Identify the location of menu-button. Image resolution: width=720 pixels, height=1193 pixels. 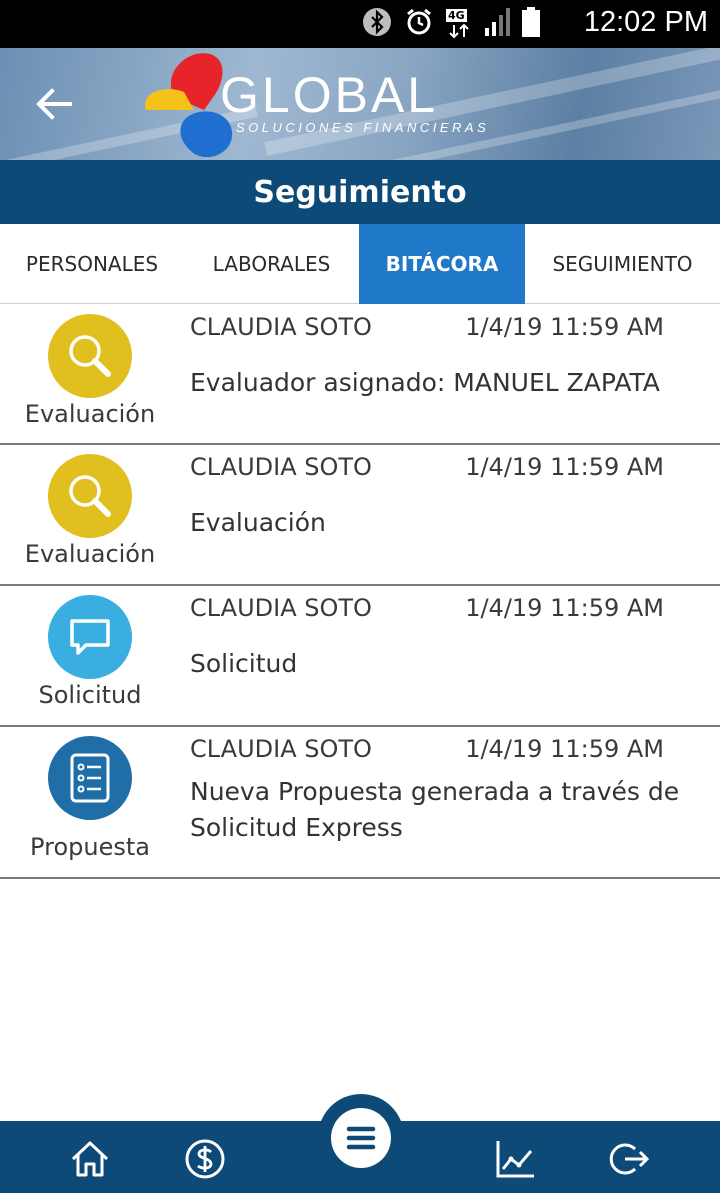
(361, 1138).